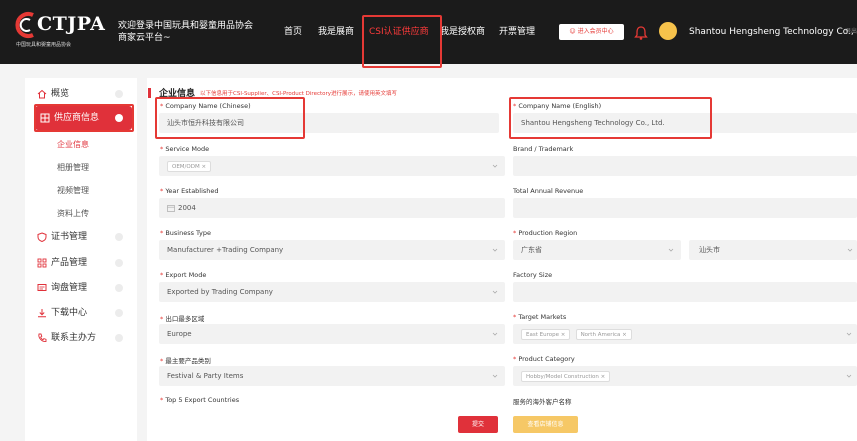 The width and height of the screenshot is (857, 441). Describe the element at coordinates (851, 32) in the screenshot. I see `logout-link: 退出` at that location.